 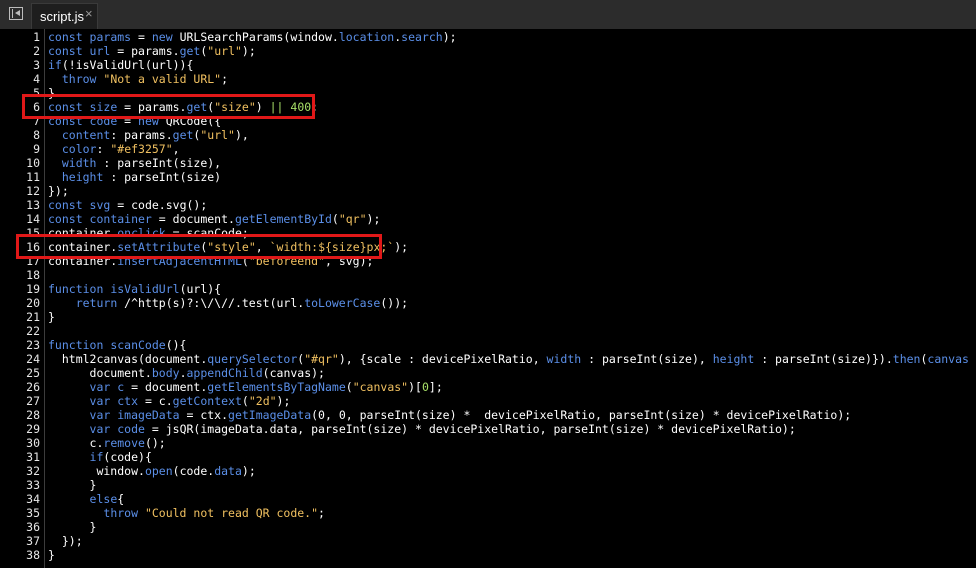 What do you see at coordinates (79, 149) in the screenshot?
I see `code-token: color` at bounding box center [79, 149].